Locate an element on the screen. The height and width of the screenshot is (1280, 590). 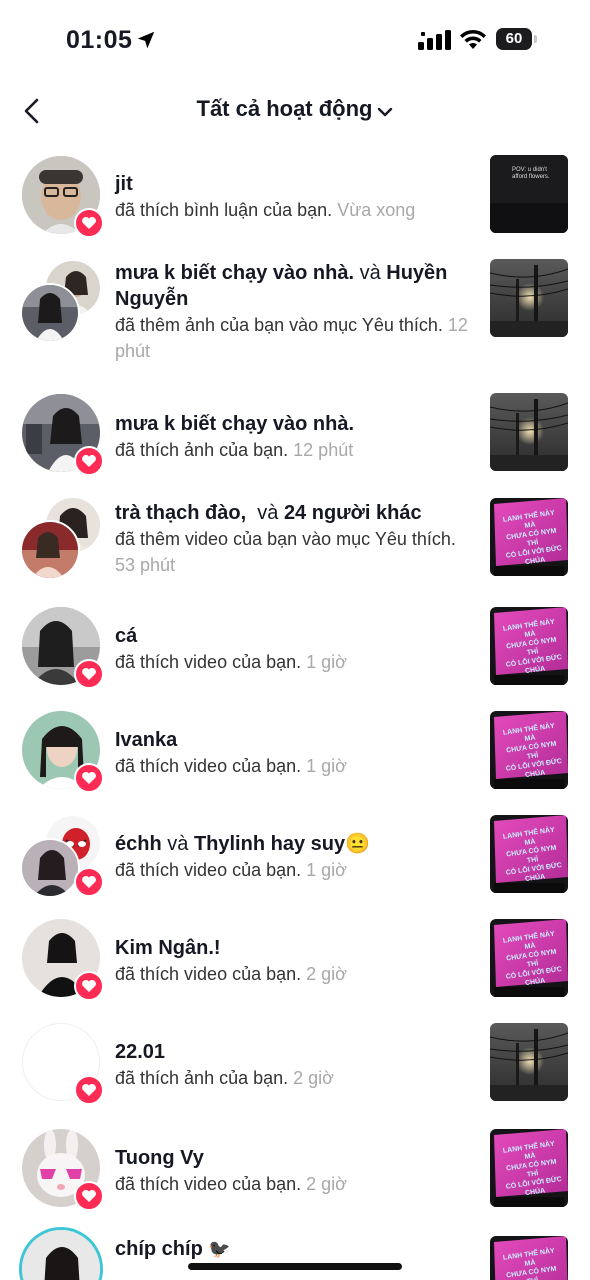
action-text: đã thêm ảnh của bạn vào mục Yêu thích. is located at coordinates (279, 325).